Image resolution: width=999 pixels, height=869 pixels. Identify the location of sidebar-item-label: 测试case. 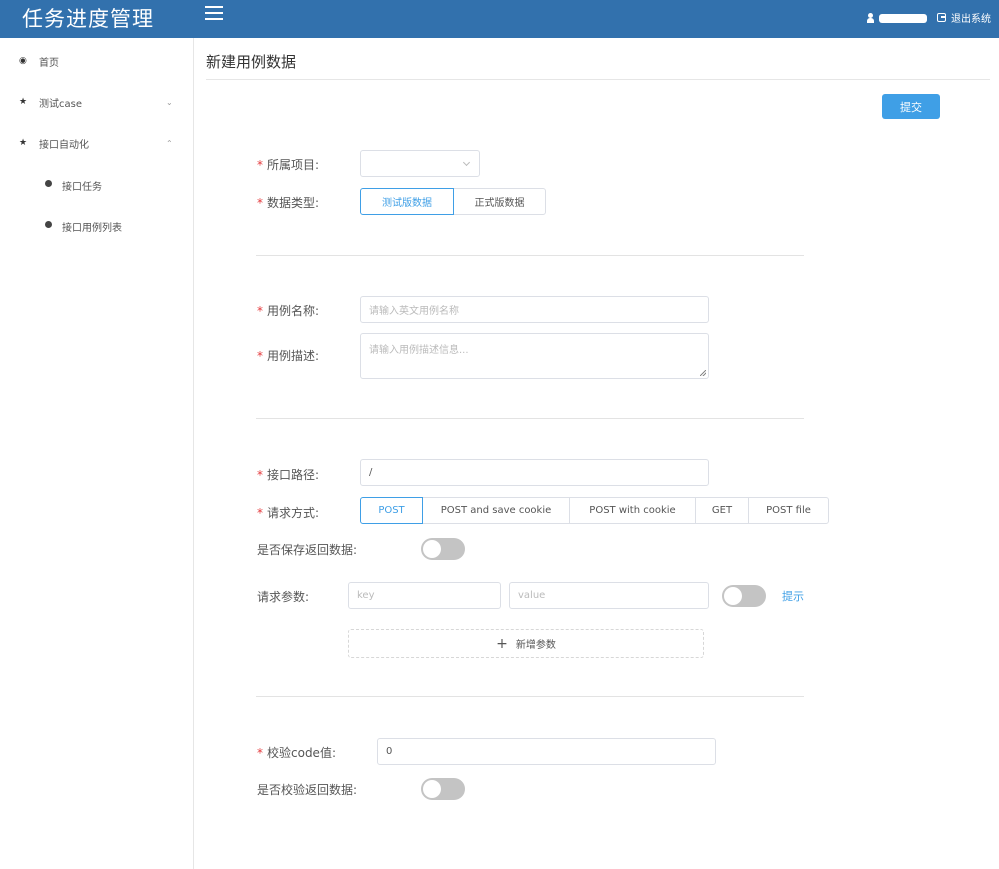
(60, 104).